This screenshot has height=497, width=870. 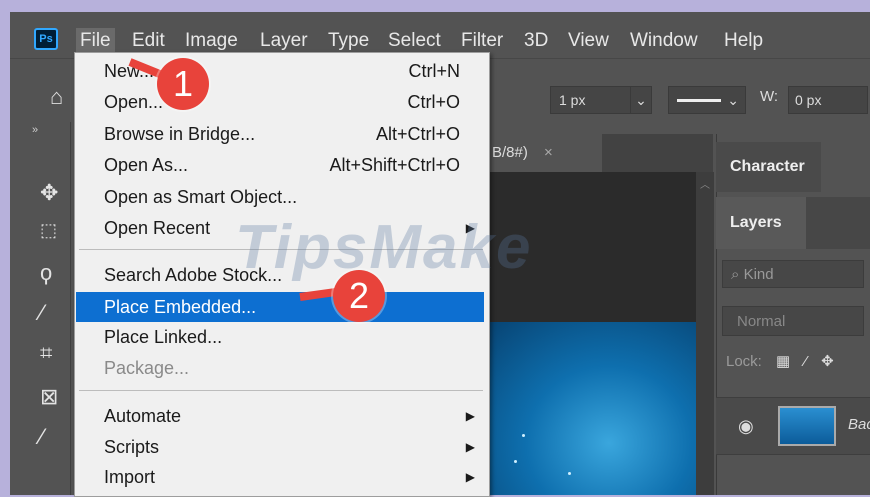 What do you see at coordinates (743, 41) in the screenshot?
I see `menu-help: Help` at bounding box center [743, 41].